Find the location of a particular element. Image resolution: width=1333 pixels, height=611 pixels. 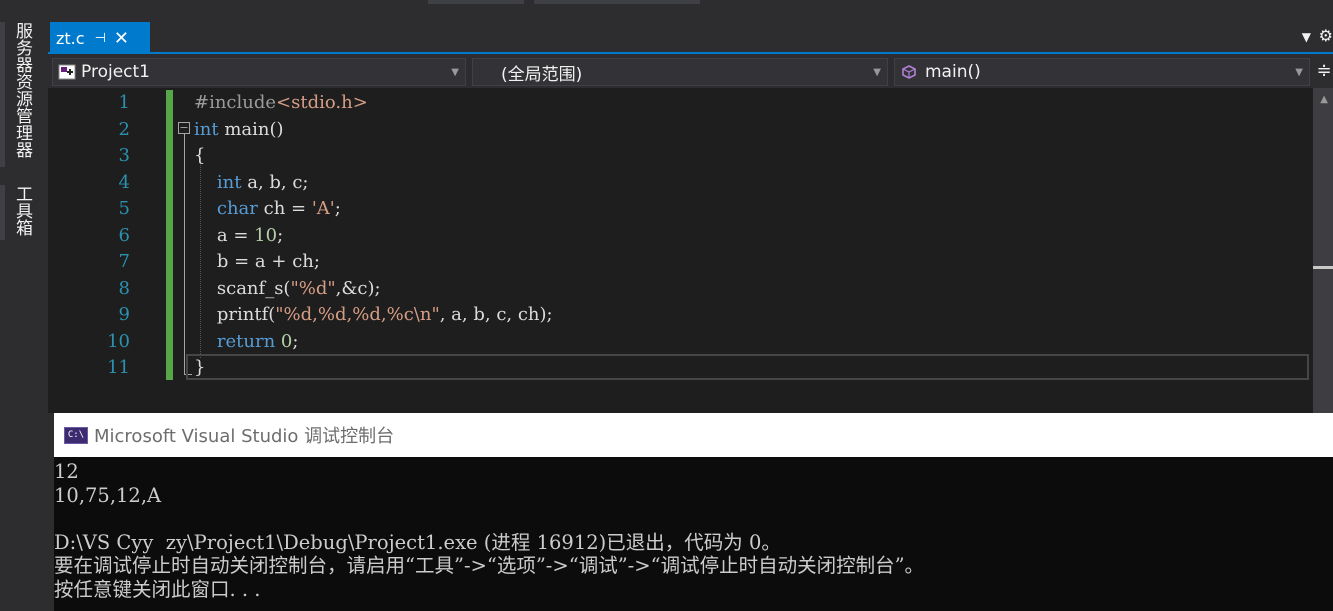

console-title: Microsoft Visual Studio 调试控制台 is located at coordinates (244, 436).